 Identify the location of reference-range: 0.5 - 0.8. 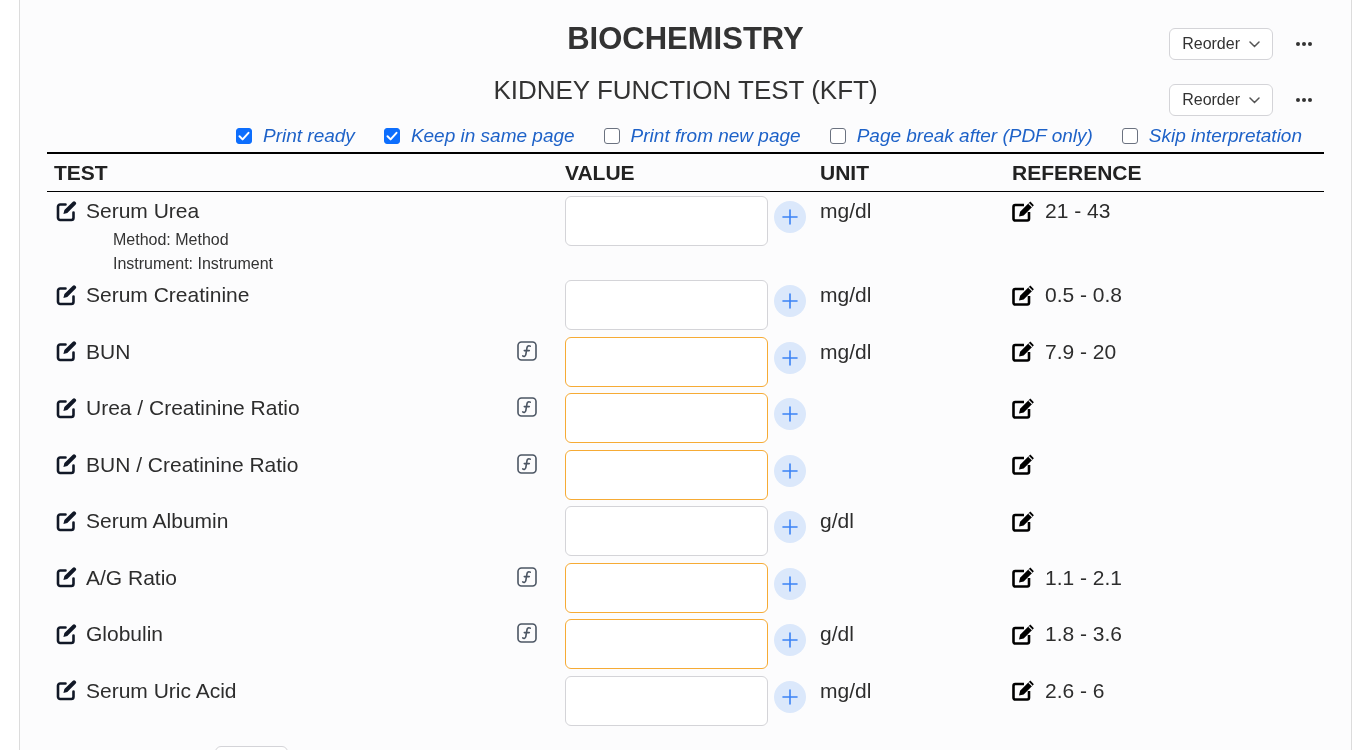
(1084, 295).